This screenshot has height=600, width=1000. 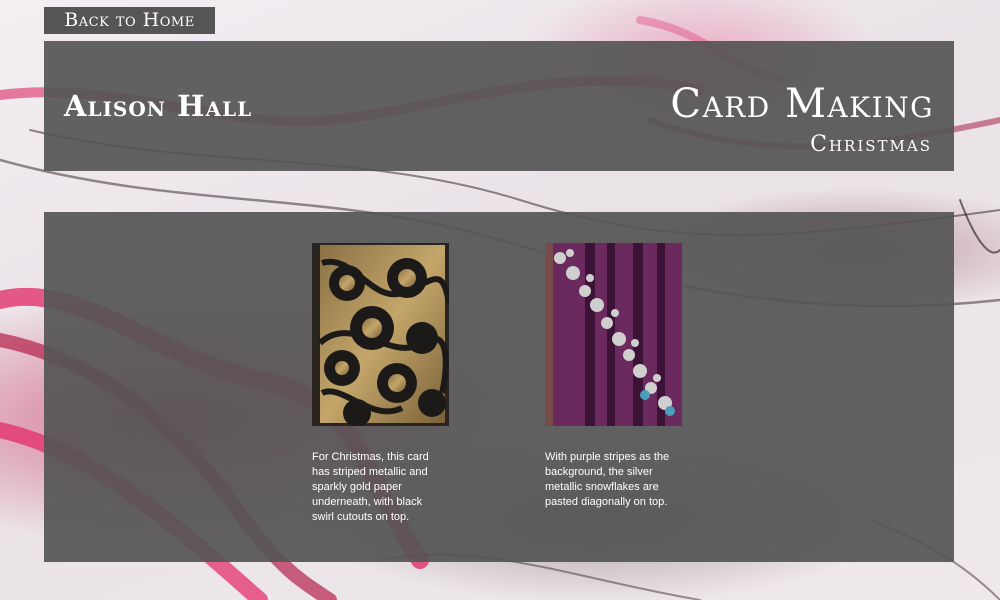 What do you see at coordinates (613, 334) in the screenshot?
I see `purple-snowflake-card-image` at bounding box center [613, 334].